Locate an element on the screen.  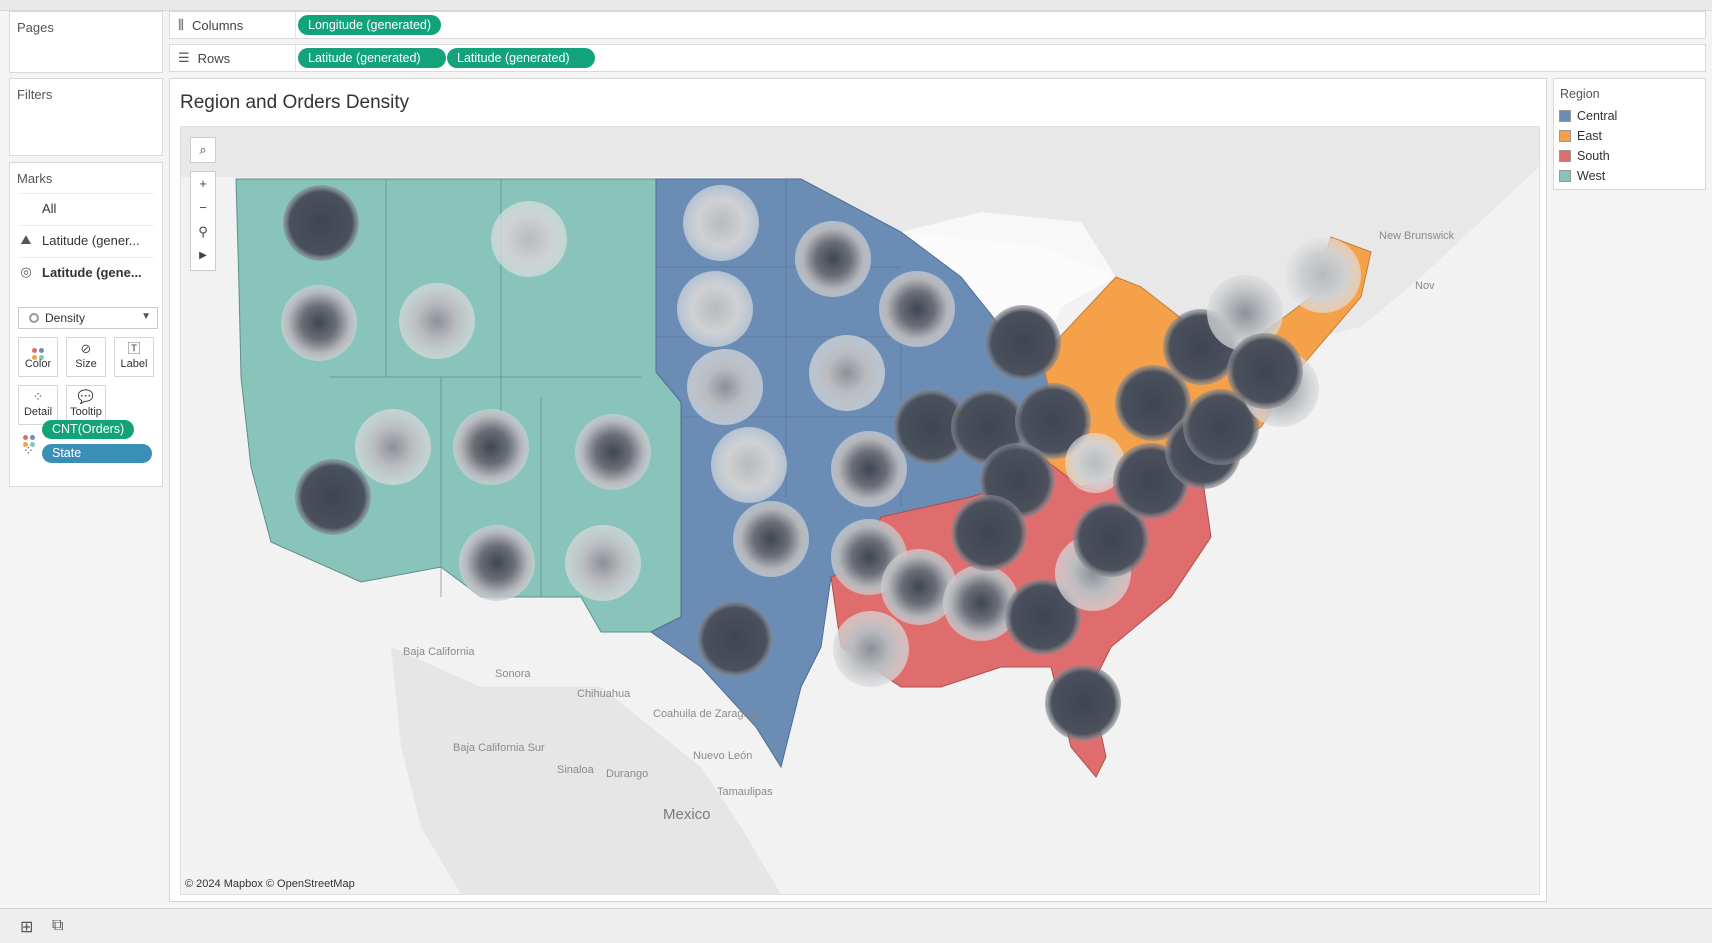
map-label-durango: Durango is located at coordinates (627, 774).